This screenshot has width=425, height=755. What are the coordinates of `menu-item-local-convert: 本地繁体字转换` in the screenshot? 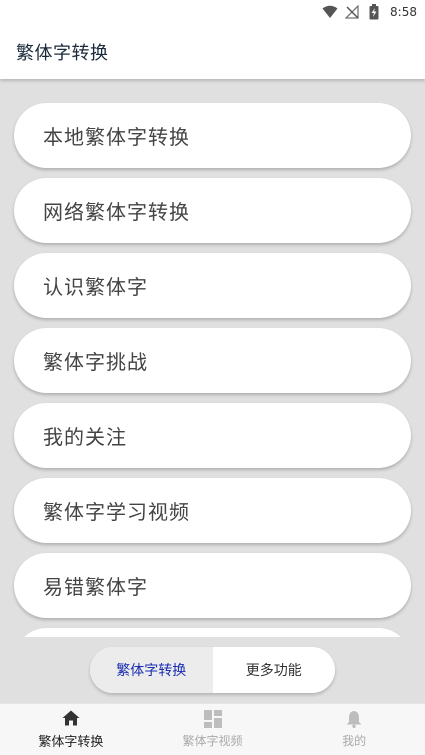 It's located at (212, 135).